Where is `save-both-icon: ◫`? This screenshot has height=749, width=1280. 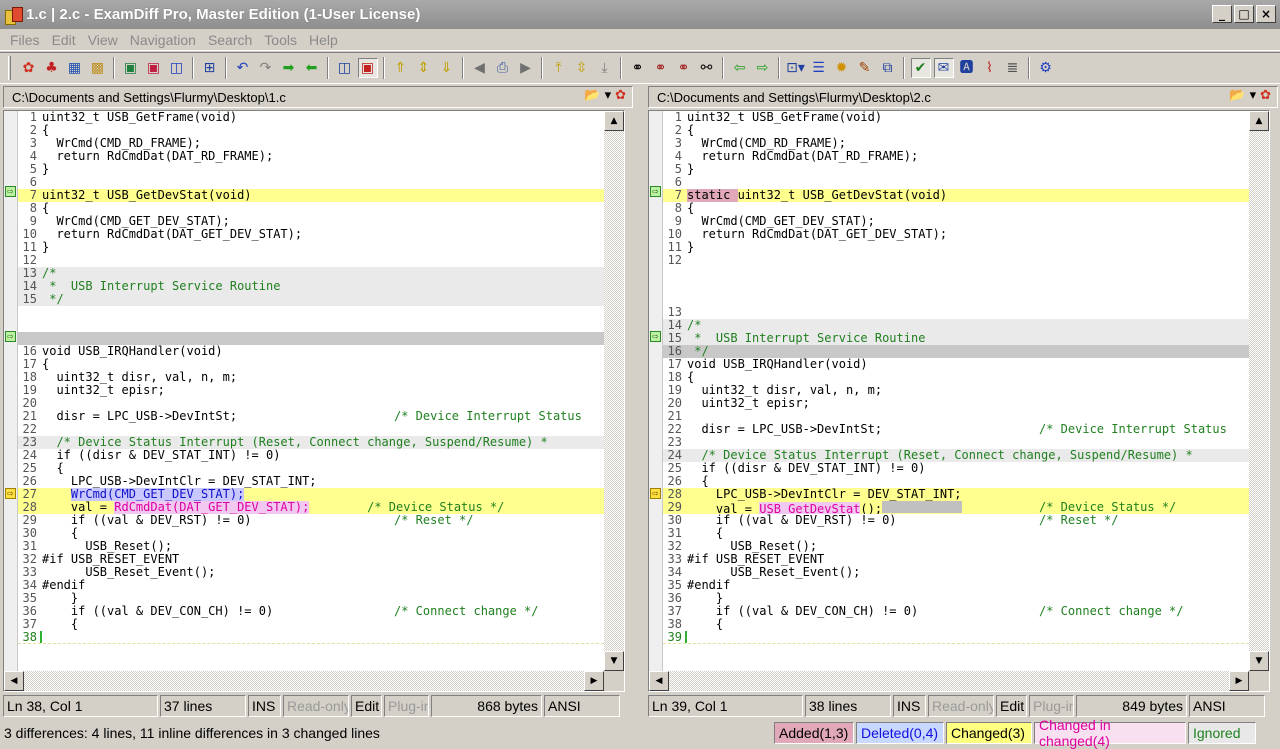
save-both-icon: ◫ is located at coordinates (177, 68).